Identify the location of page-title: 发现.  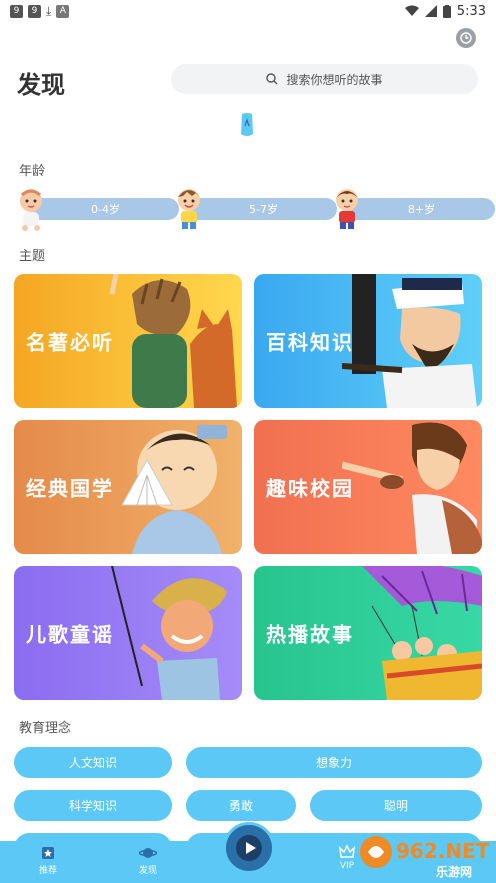
(41, 85).